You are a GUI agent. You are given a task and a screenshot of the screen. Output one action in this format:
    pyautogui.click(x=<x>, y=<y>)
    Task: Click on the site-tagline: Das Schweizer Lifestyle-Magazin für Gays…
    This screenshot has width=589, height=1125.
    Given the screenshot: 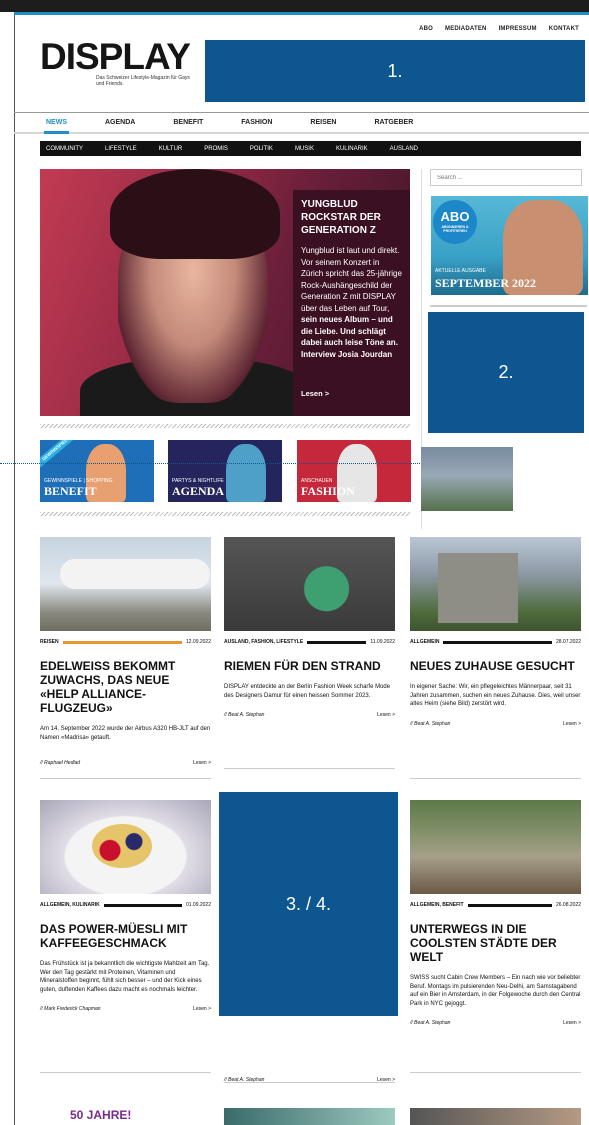 What is the action you would take?
    pyautogui.click(x=143, y=81)
    